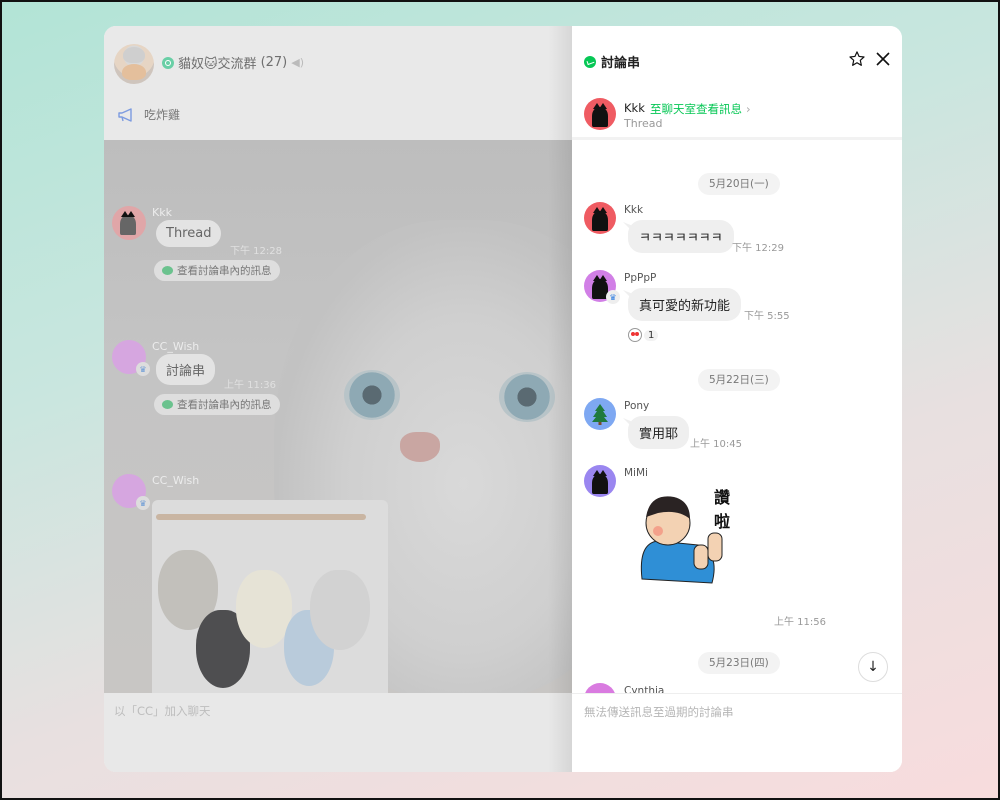 The height and width of the screenshot is (800, 1000). I want to click on mountain-icon, so click(600, 688).